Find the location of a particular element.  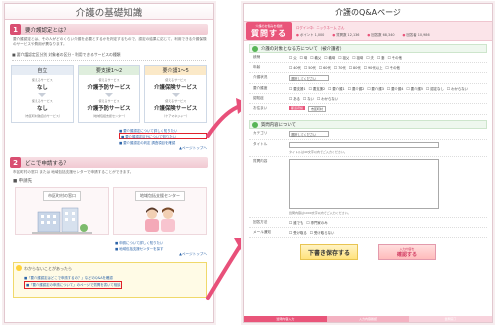

row-answer-method: 回答方法 誰でも専門家のみ is located at coordinates (368, 223).